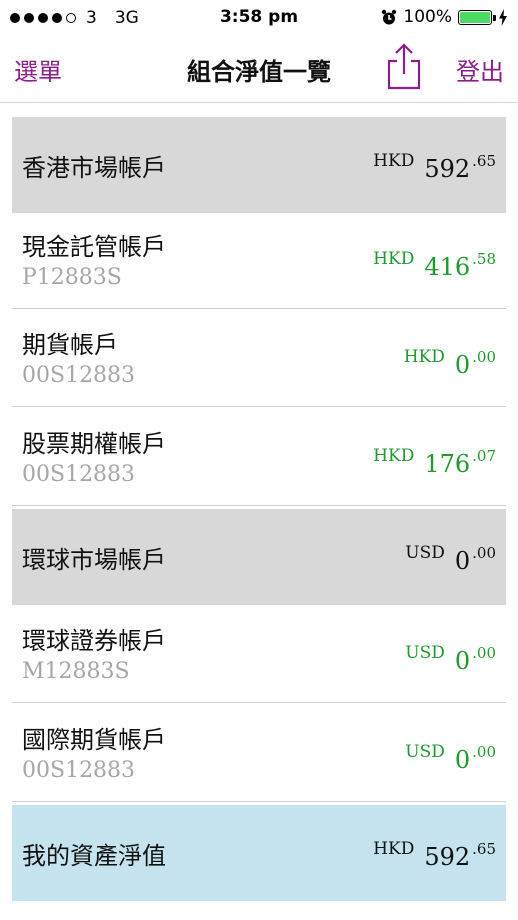  I want to click on account-group-global-market: 環球市場帳戶 USD 0 .00, so click(259, 557).